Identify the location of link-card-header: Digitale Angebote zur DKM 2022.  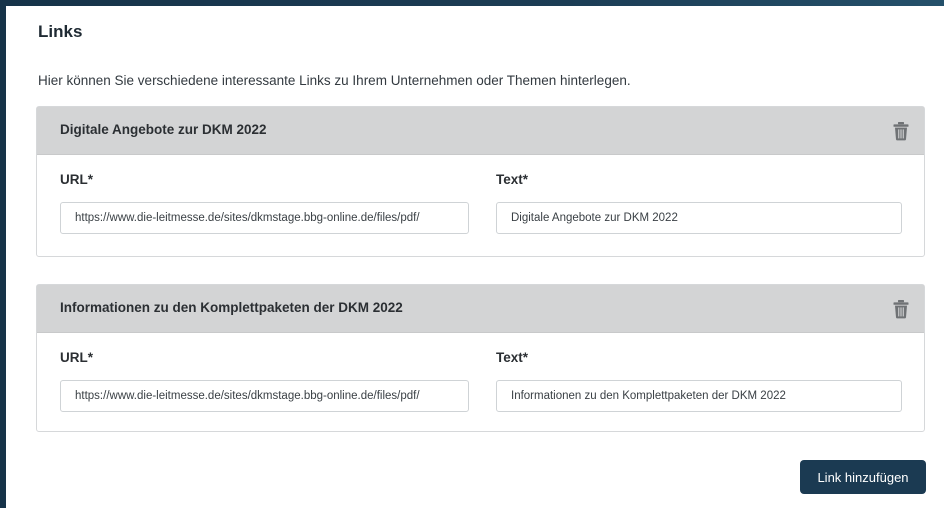
(480, 131).